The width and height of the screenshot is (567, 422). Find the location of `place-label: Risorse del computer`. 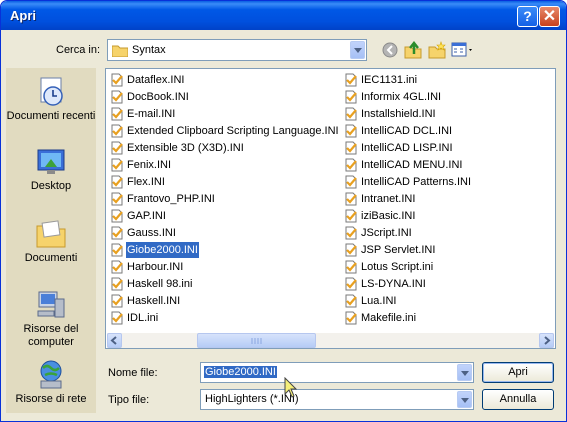

place-label: Risorse del computer is located at coordinates (51, 335).